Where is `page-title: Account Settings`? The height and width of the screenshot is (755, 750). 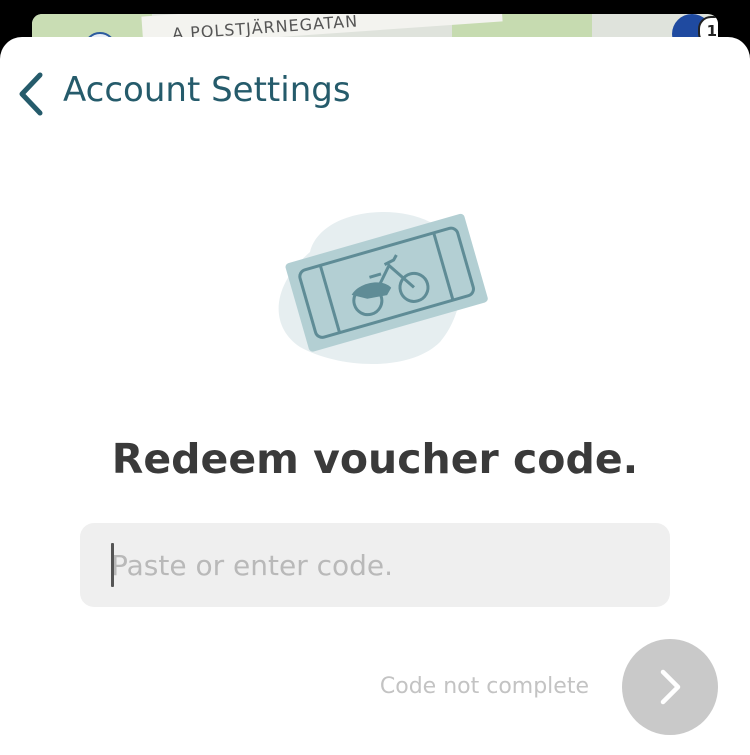 page-title: Account Settings is located at coordinates (207, 90).